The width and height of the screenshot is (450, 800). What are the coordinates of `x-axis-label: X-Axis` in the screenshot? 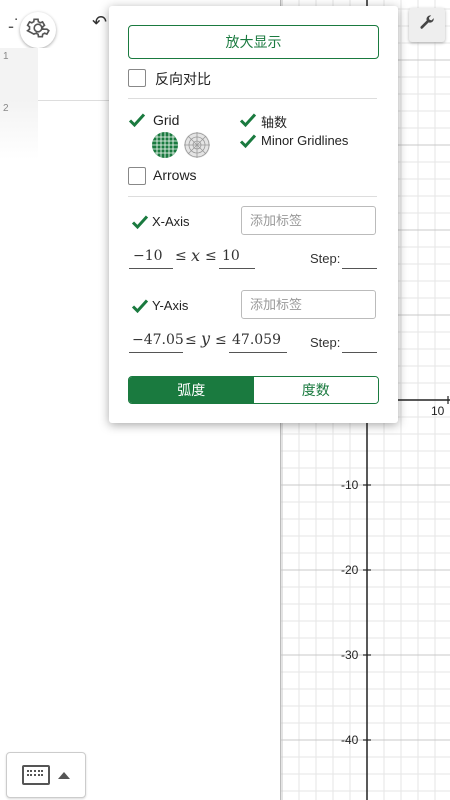 It's located at (171, 221).